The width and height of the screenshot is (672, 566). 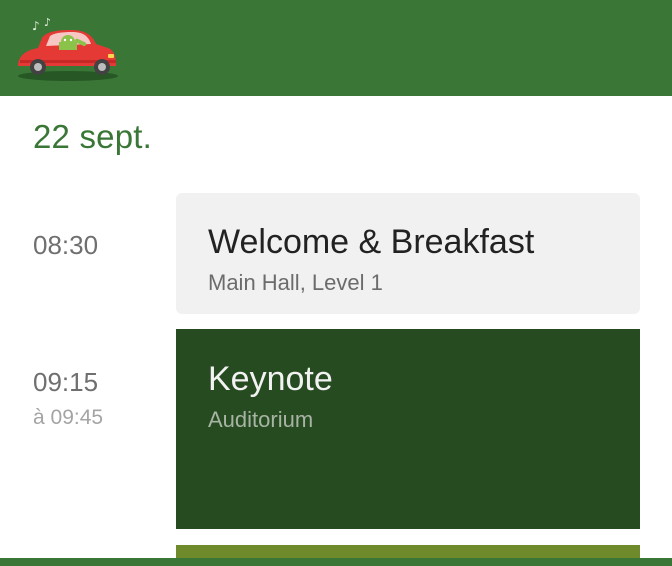 I want to click on session-room: Auditorium, so click(x=261, y=419).